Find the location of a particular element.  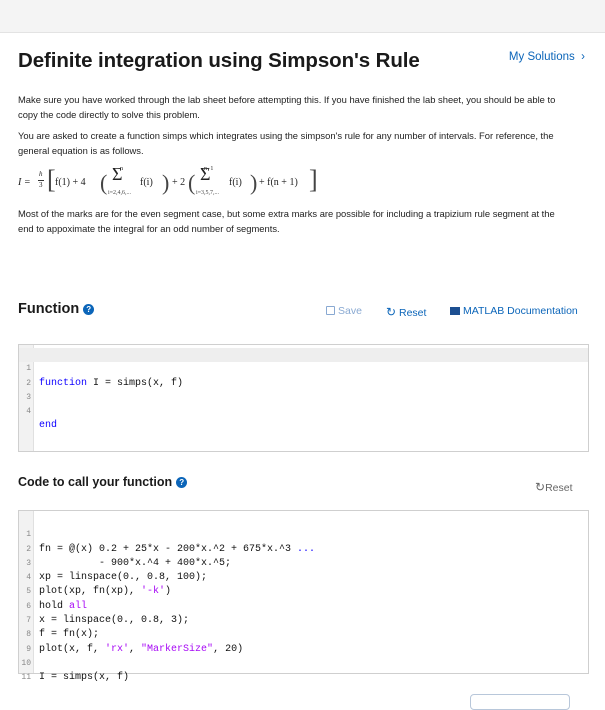

code-line: 2 is located at coordinates (303, 375).